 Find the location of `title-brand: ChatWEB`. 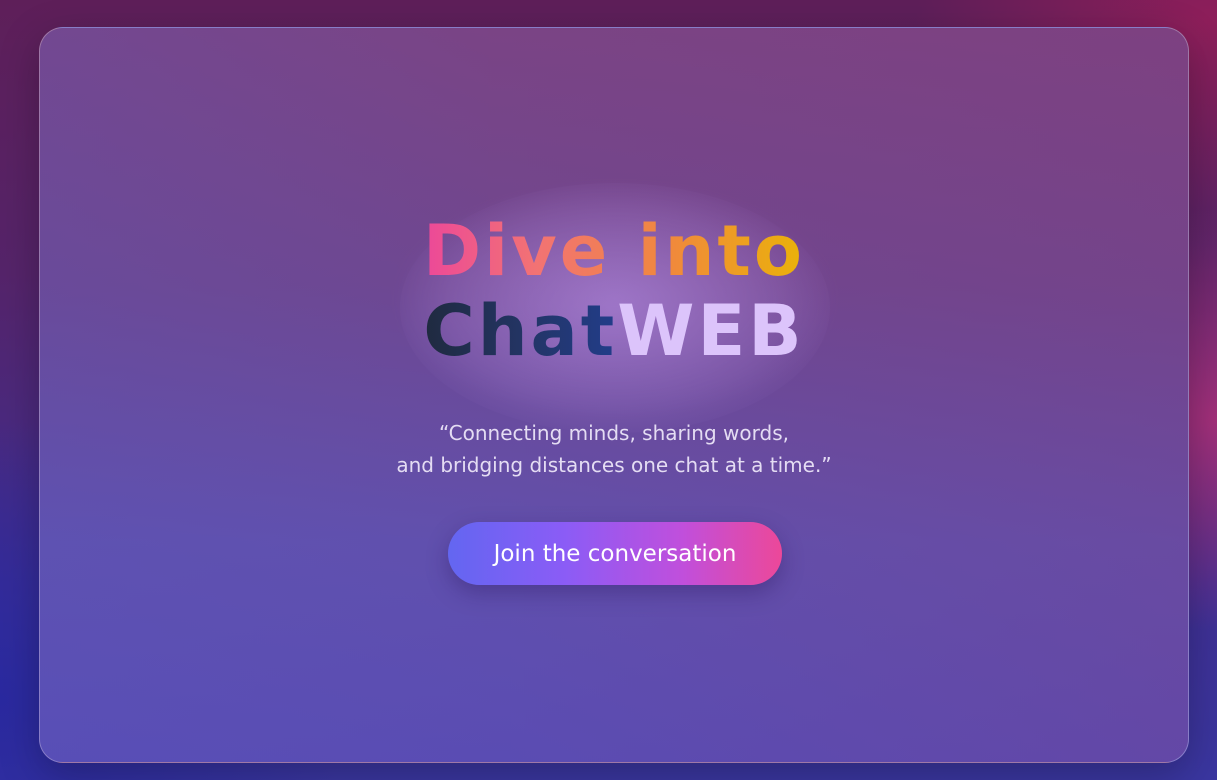

title-brand: ChatWEB is located at coordinates (613, 331).